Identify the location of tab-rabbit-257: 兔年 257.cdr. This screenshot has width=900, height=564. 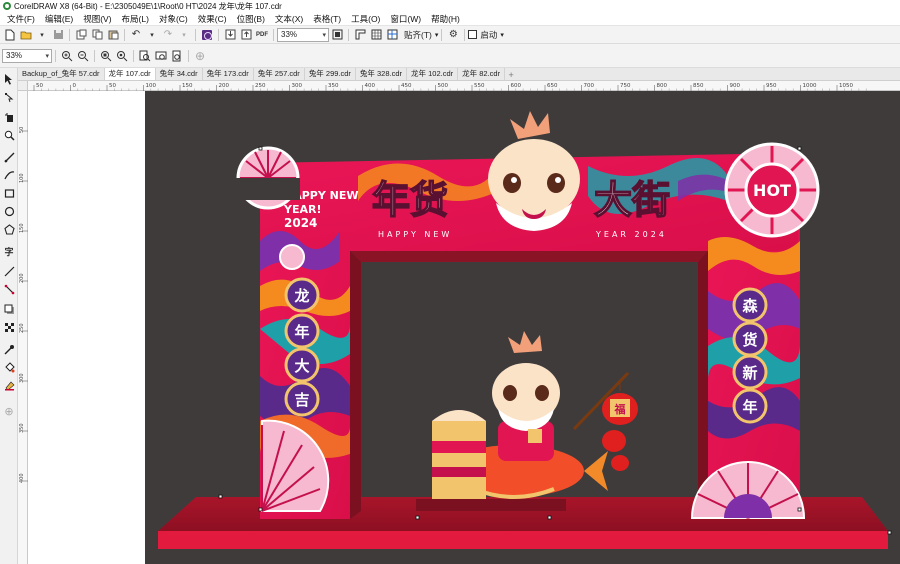
(279, 74).